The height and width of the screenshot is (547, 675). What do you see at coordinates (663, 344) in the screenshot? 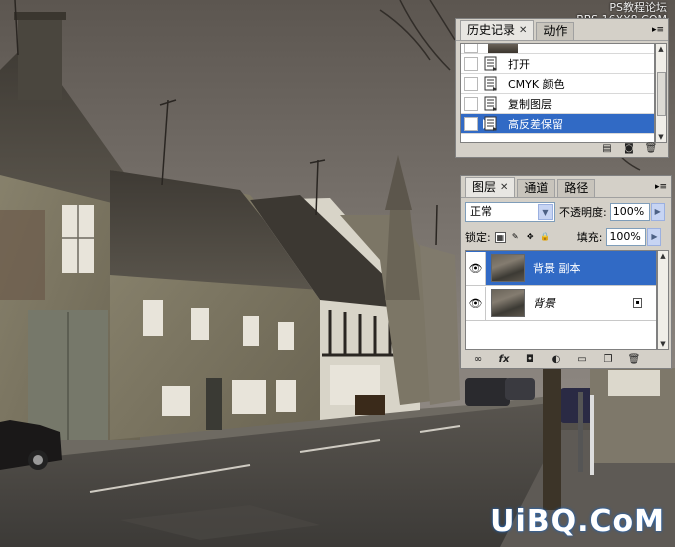
I see `scroll-down-icon: ▼` at bounding box center [663, 344].